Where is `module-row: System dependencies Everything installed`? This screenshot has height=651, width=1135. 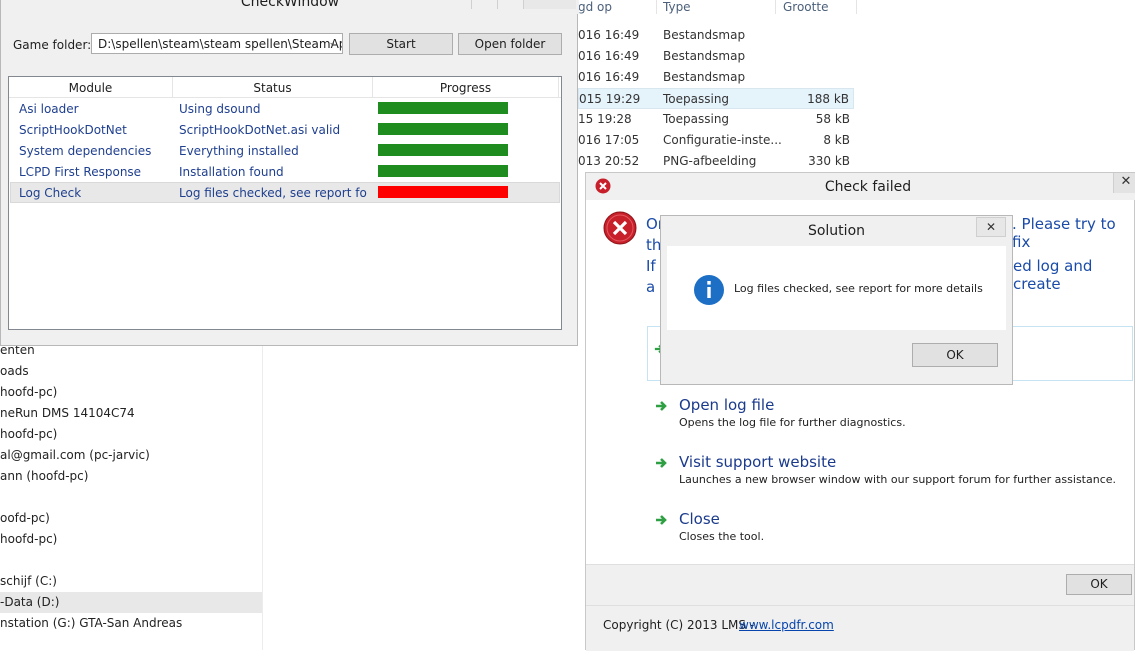
module-row: System dependencies Everything installed is located at coordinates (285, 150).